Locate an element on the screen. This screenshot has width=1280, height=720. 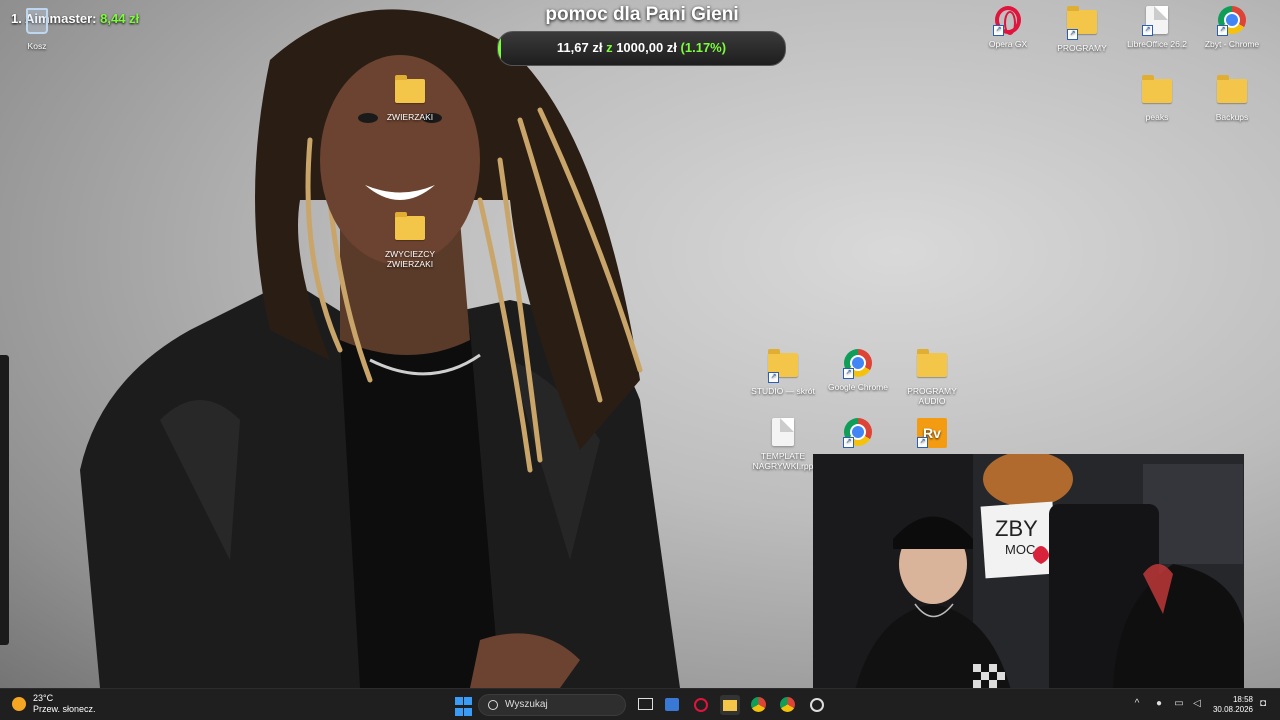
weather-temperature: 23°C is located at coordinates (43, 698).